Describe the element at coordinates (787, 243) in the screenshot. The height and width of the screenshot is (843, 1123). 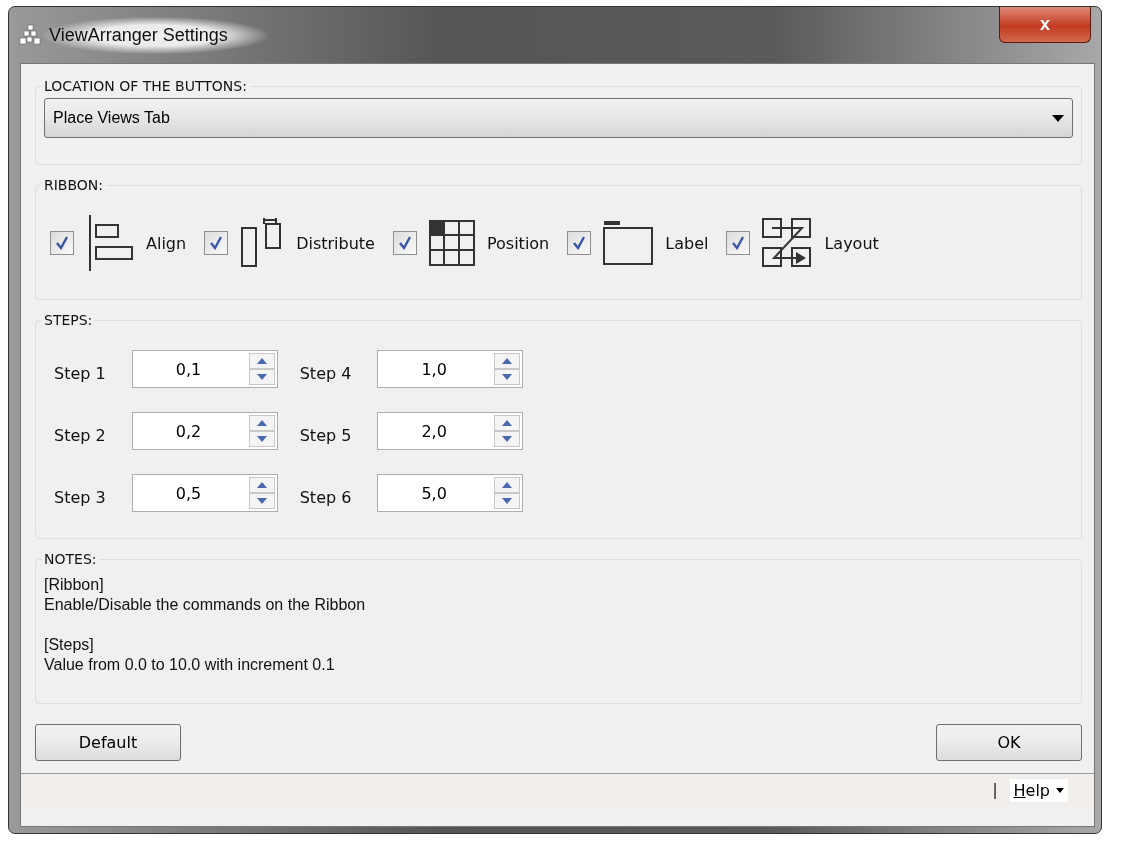
I see `layout-arrows-icon` at that location.